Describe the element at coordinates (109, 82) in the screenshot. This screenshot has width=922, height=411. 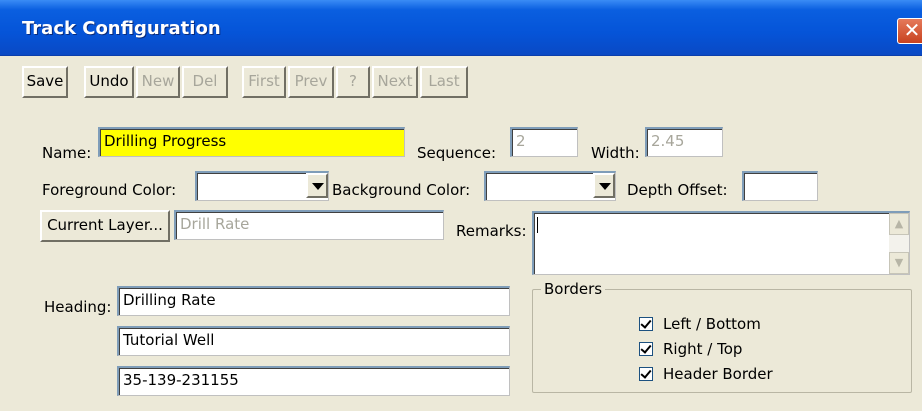
I see `undo-button: Undo` at that location.